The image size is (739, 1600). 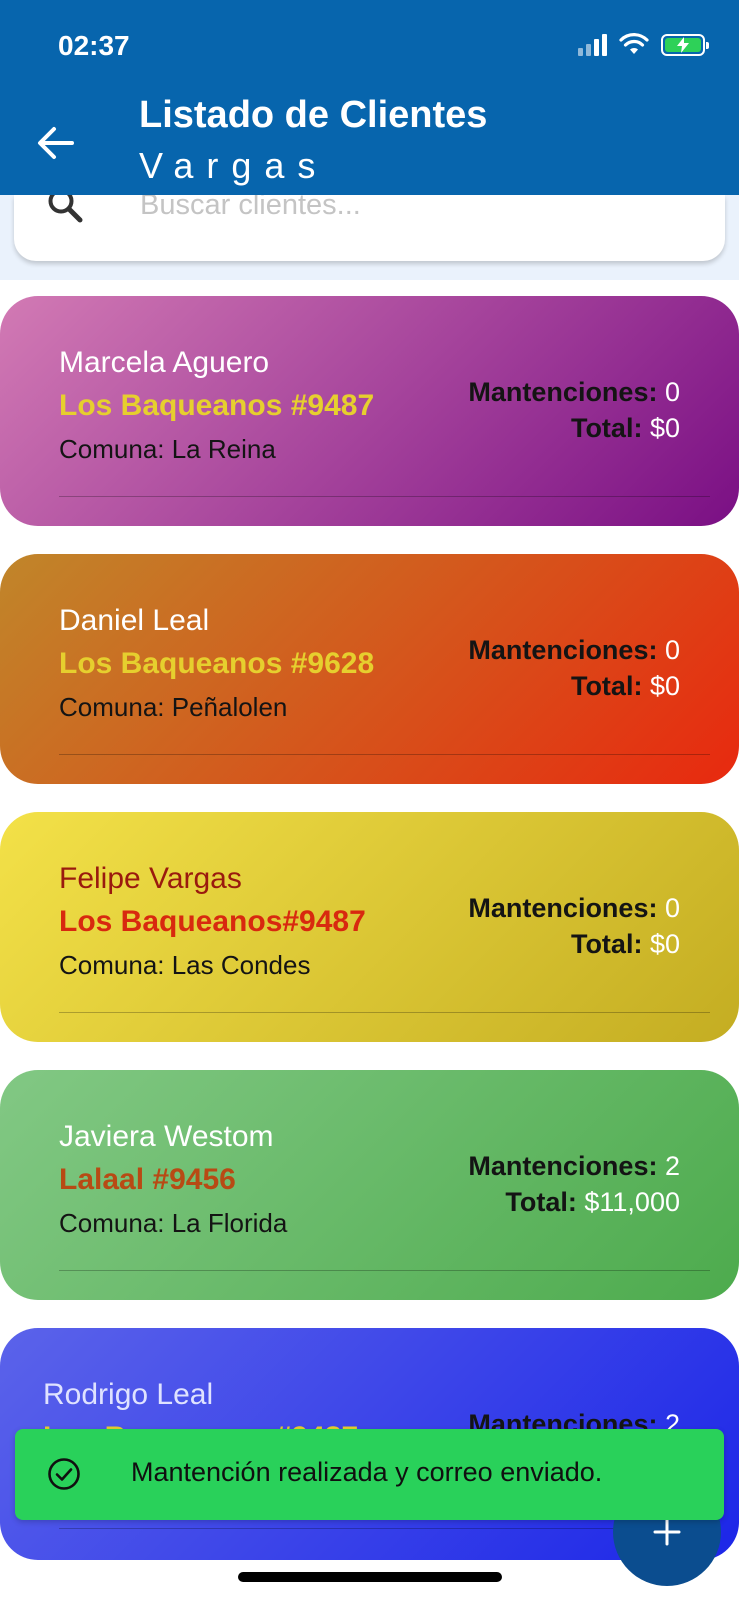 I want to click on check-circle-icon, so click(x=64, y=1474).